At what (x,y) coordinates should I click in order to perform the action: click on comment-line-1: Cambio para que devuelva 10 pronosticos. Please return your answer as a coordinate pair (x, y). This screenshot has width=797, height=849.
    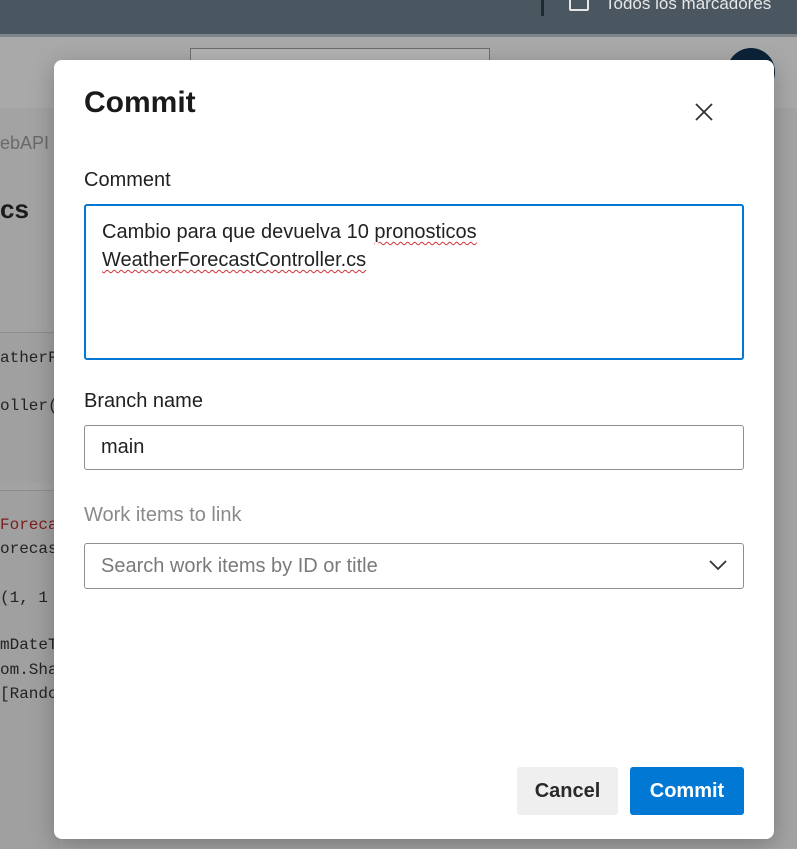
    Looking at the image, I should click on (414, 232).